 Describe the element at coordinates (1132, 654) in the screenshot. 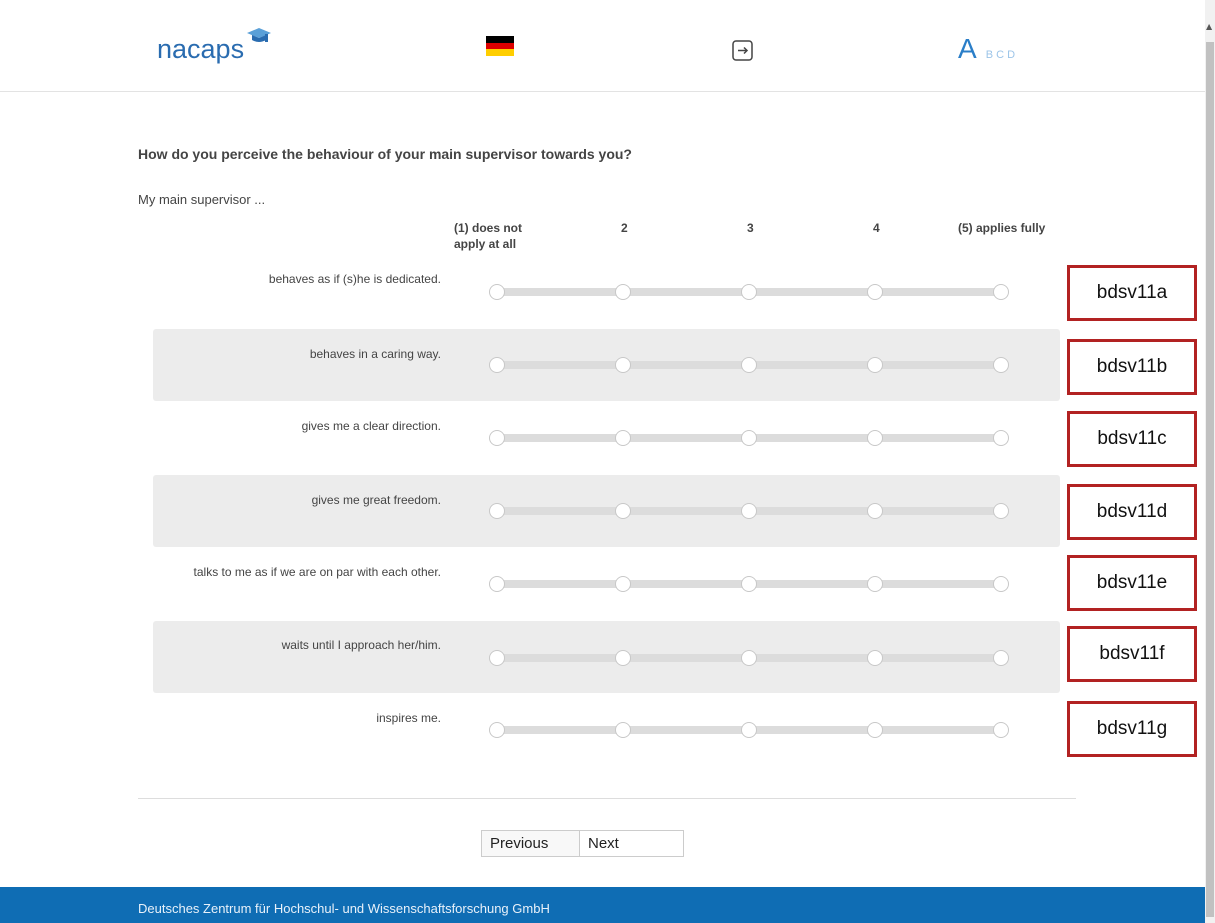

I see `variable-label-f: bdsv11f` at that location.